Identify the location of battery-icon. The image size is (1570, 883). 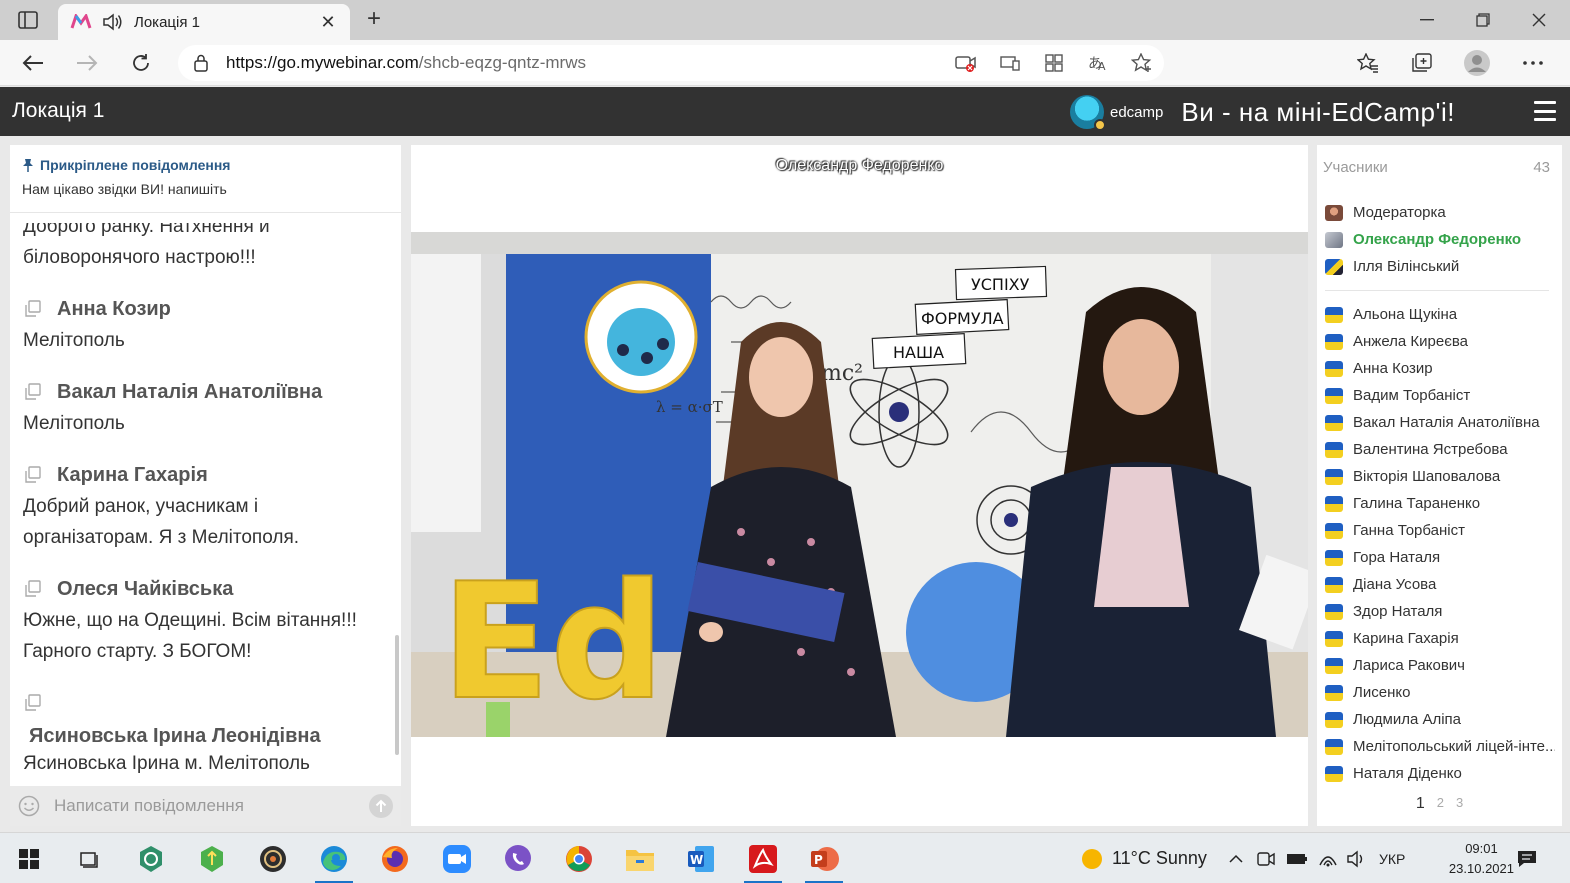
(1297, 858).